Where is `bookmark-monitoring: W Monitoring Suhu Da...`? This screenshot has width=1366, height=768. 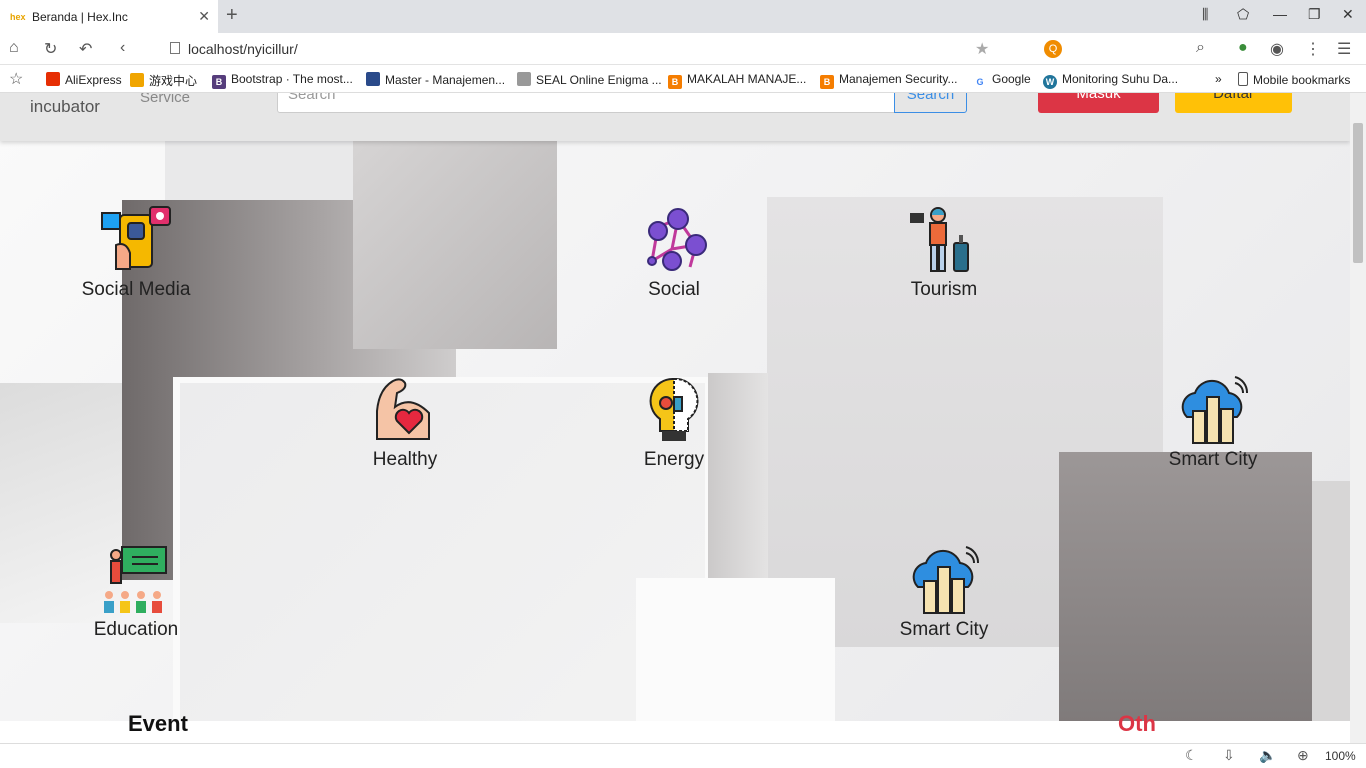
bookmark-monitoring: W Monitoring Suhu Da... is located at coordinates (1110, 80).